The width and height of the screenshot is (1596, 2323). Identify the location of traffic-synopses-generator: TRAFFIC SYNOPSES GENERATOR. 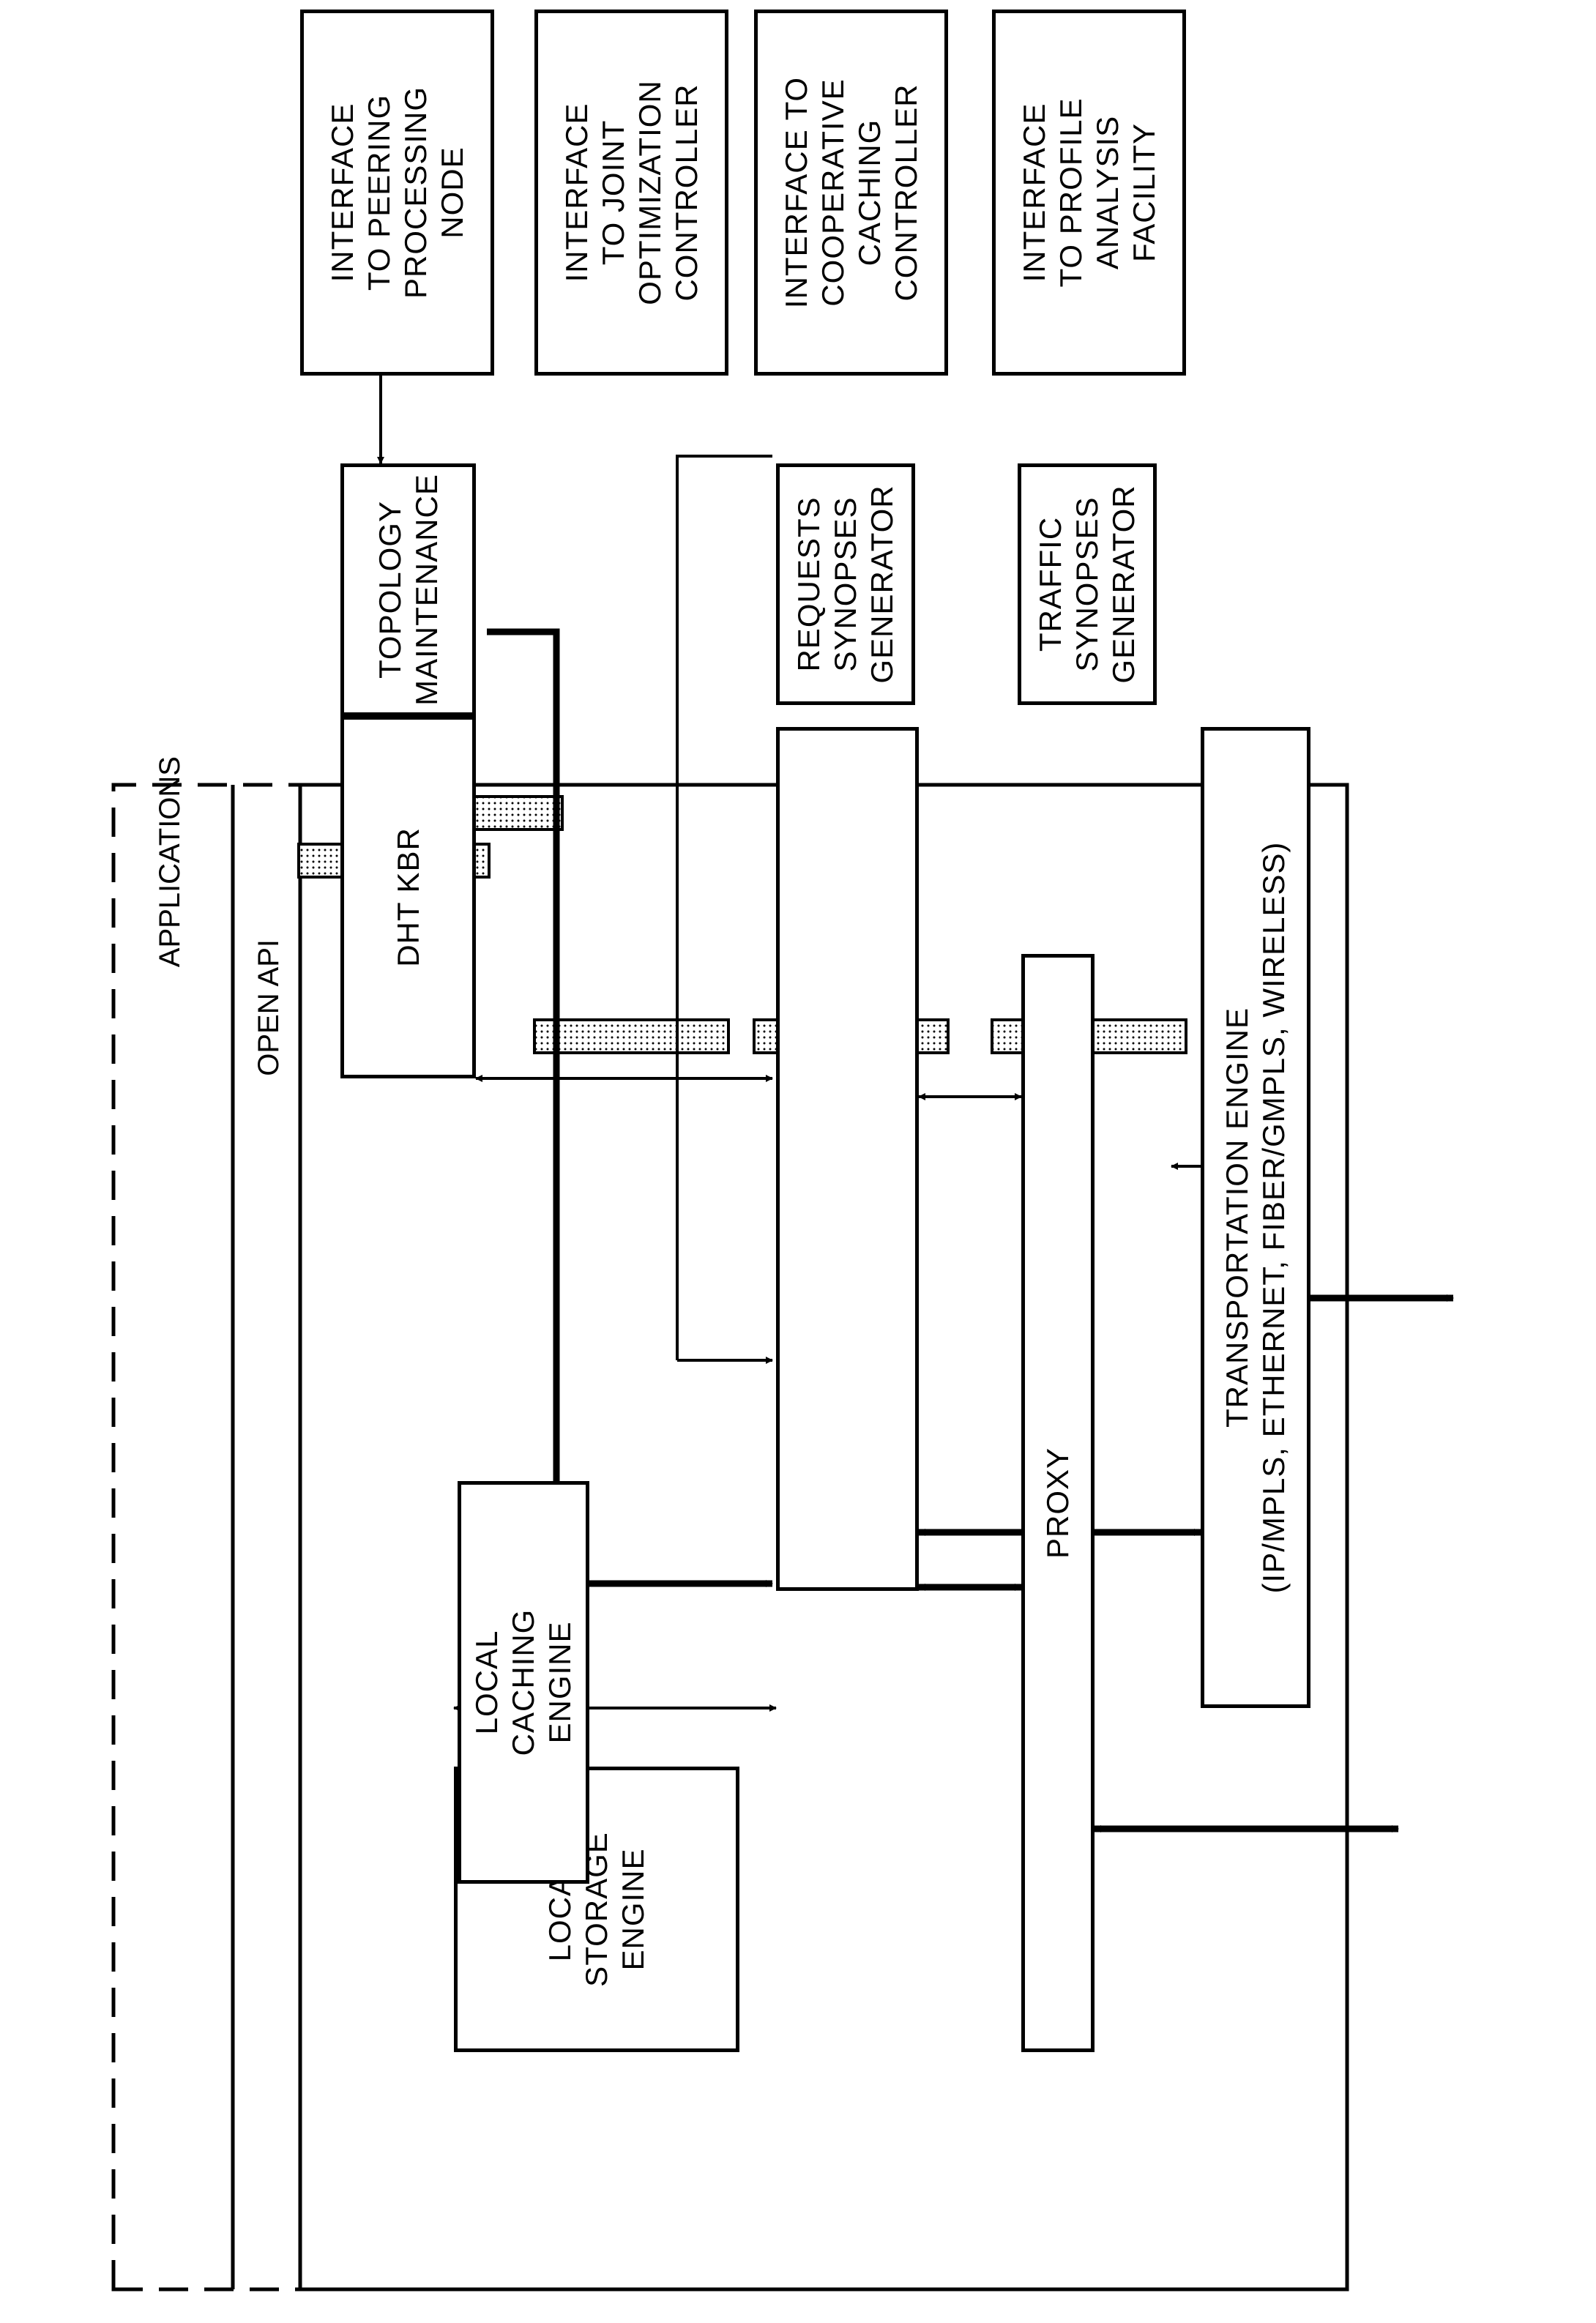
(1087, 584).